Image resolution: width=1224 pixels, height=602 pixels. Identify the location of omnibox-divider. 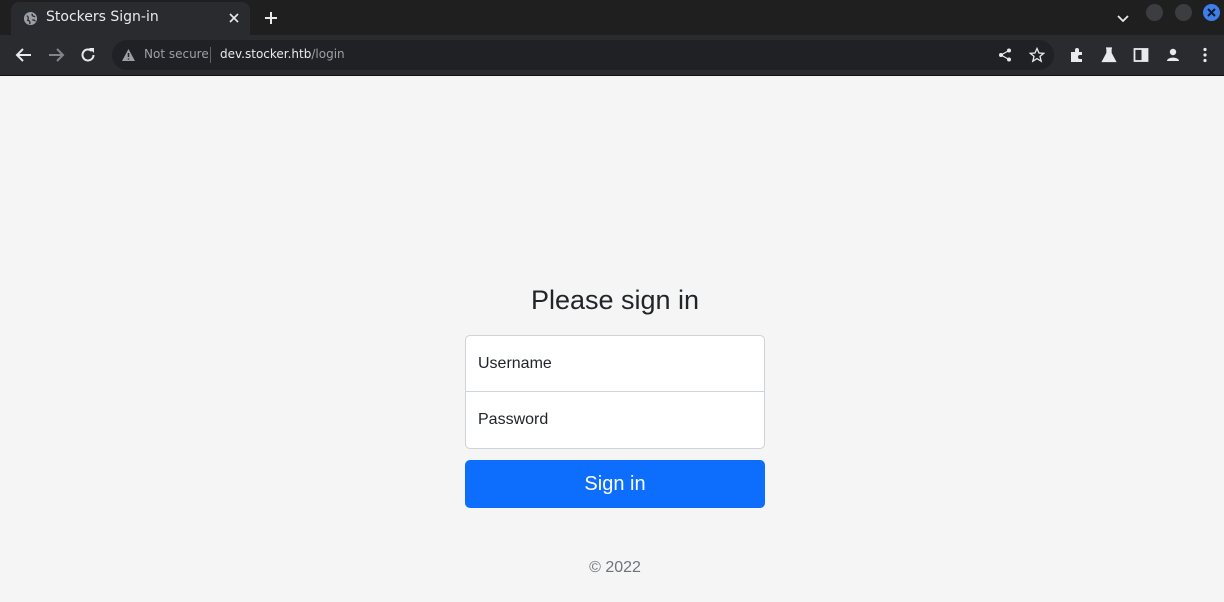
(210, 55).